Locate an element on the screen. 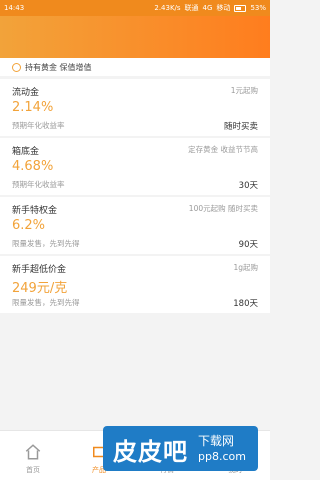 This screenshot has height=480, width=320. section-header: 持有黄金 保值增值 is located at coordinates (135, 67).